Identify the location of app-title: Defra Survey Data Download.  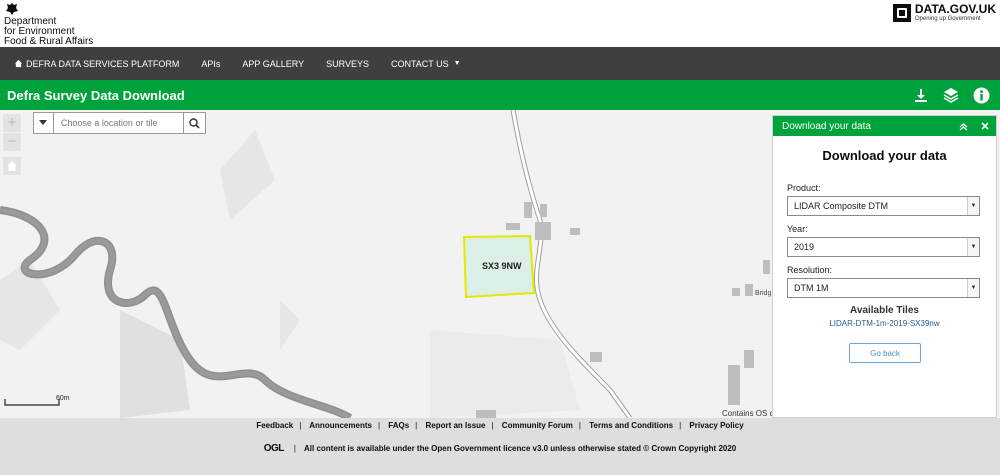
(96, 95).